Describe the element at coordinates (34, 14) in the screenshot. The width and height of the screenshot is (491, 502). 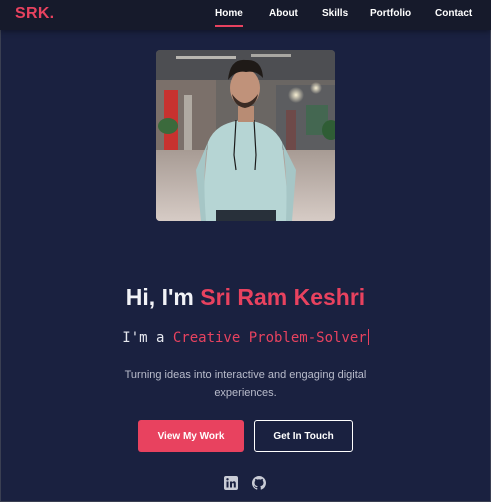
I see `site-logo: SRK.` at that location.